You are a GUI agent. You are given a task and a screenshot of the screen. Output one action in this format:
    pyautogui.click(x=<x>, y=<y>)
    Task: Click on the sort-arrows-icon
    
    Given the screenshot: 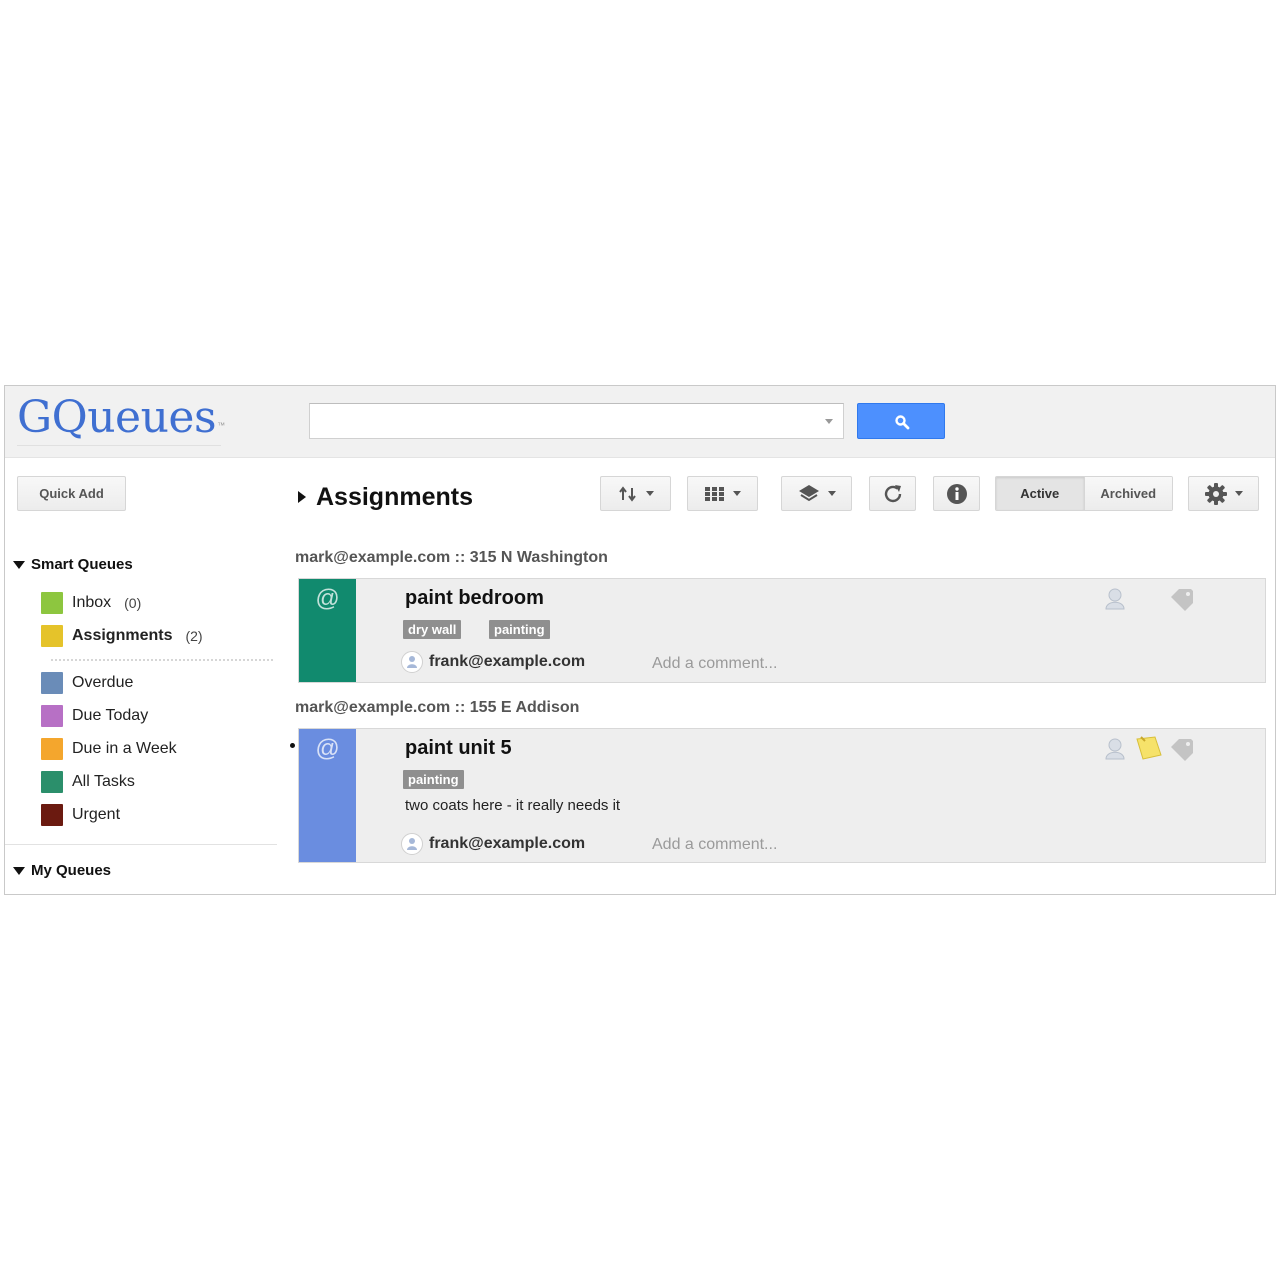 What is the action you would take?
    pyautogui.click(x=627, y=493)
    